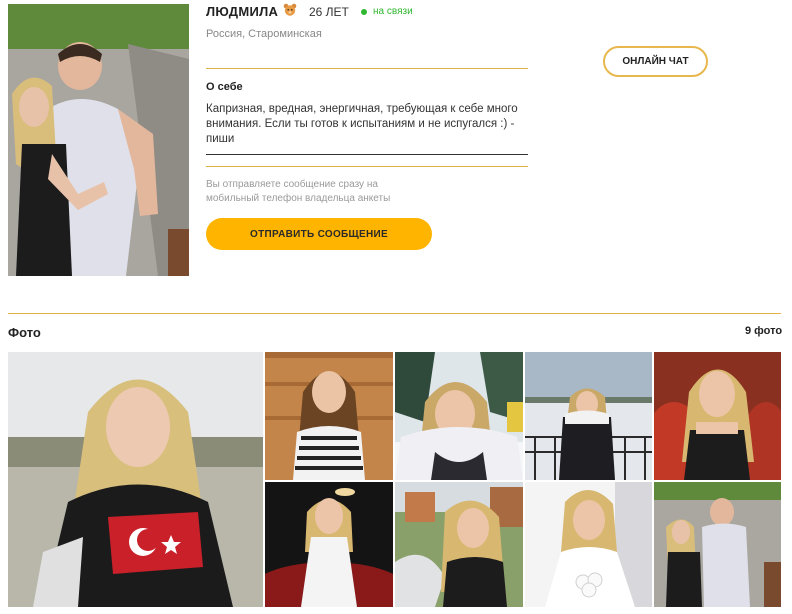 Image resolution: width=792 pixels, height=614 pixels. I want to click on online-status: на связи, so click(393, 11).